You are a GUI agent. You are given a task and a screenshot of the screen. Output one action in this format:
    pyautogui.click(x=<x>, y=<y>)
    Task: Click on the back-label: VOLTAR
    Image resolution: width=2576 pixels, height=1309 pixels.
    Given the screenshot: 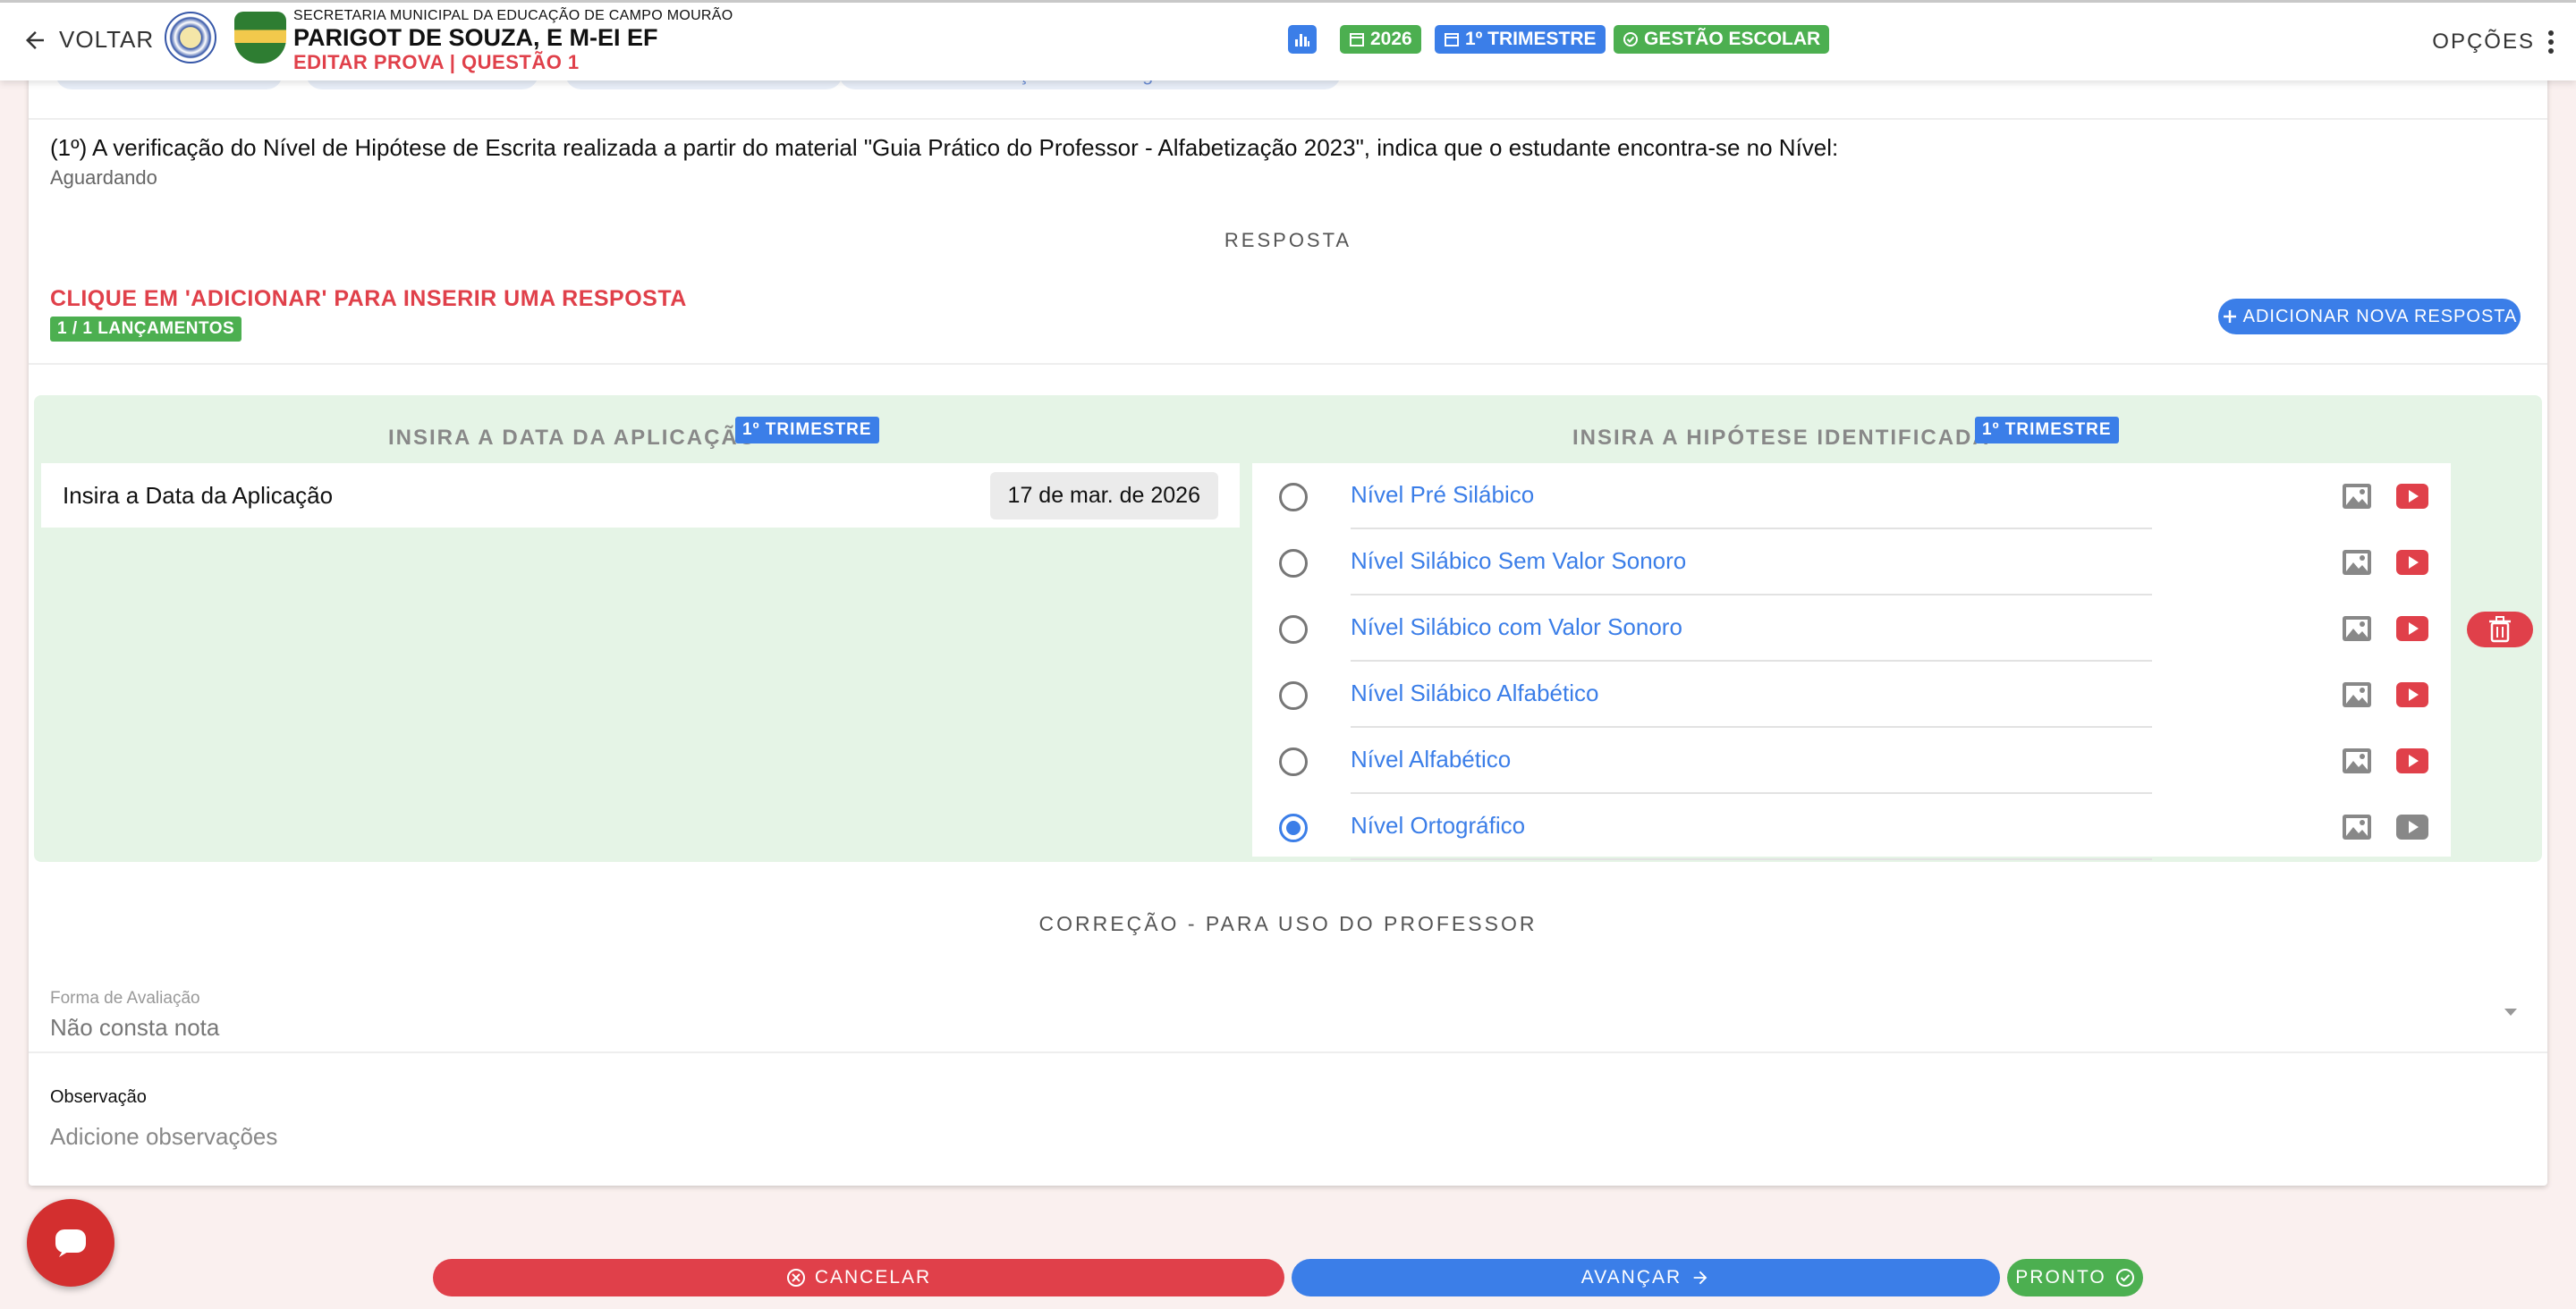 What is the action you would take?
    pyautogui.click(x=107, y=39)
    